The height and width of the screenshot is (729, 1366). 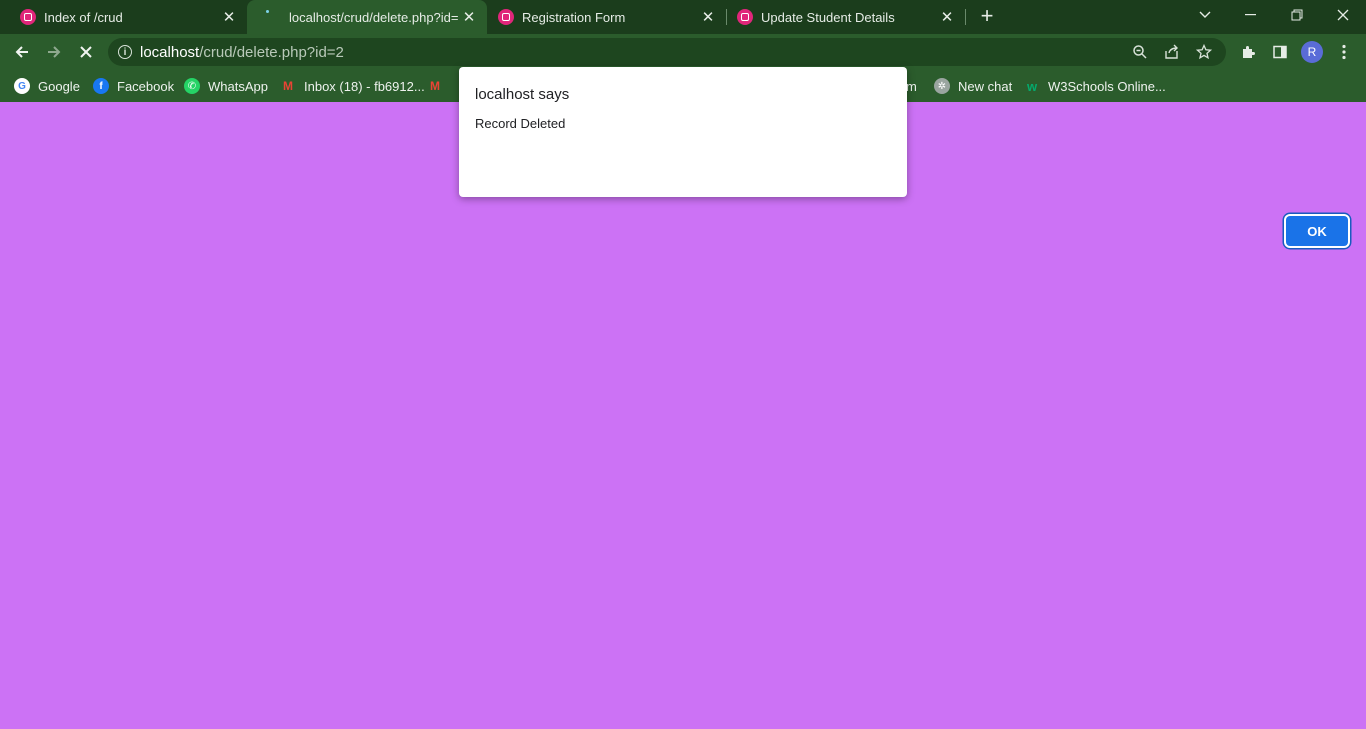 I want to click on bookmark-label: Google, so click(x=59, y=86).